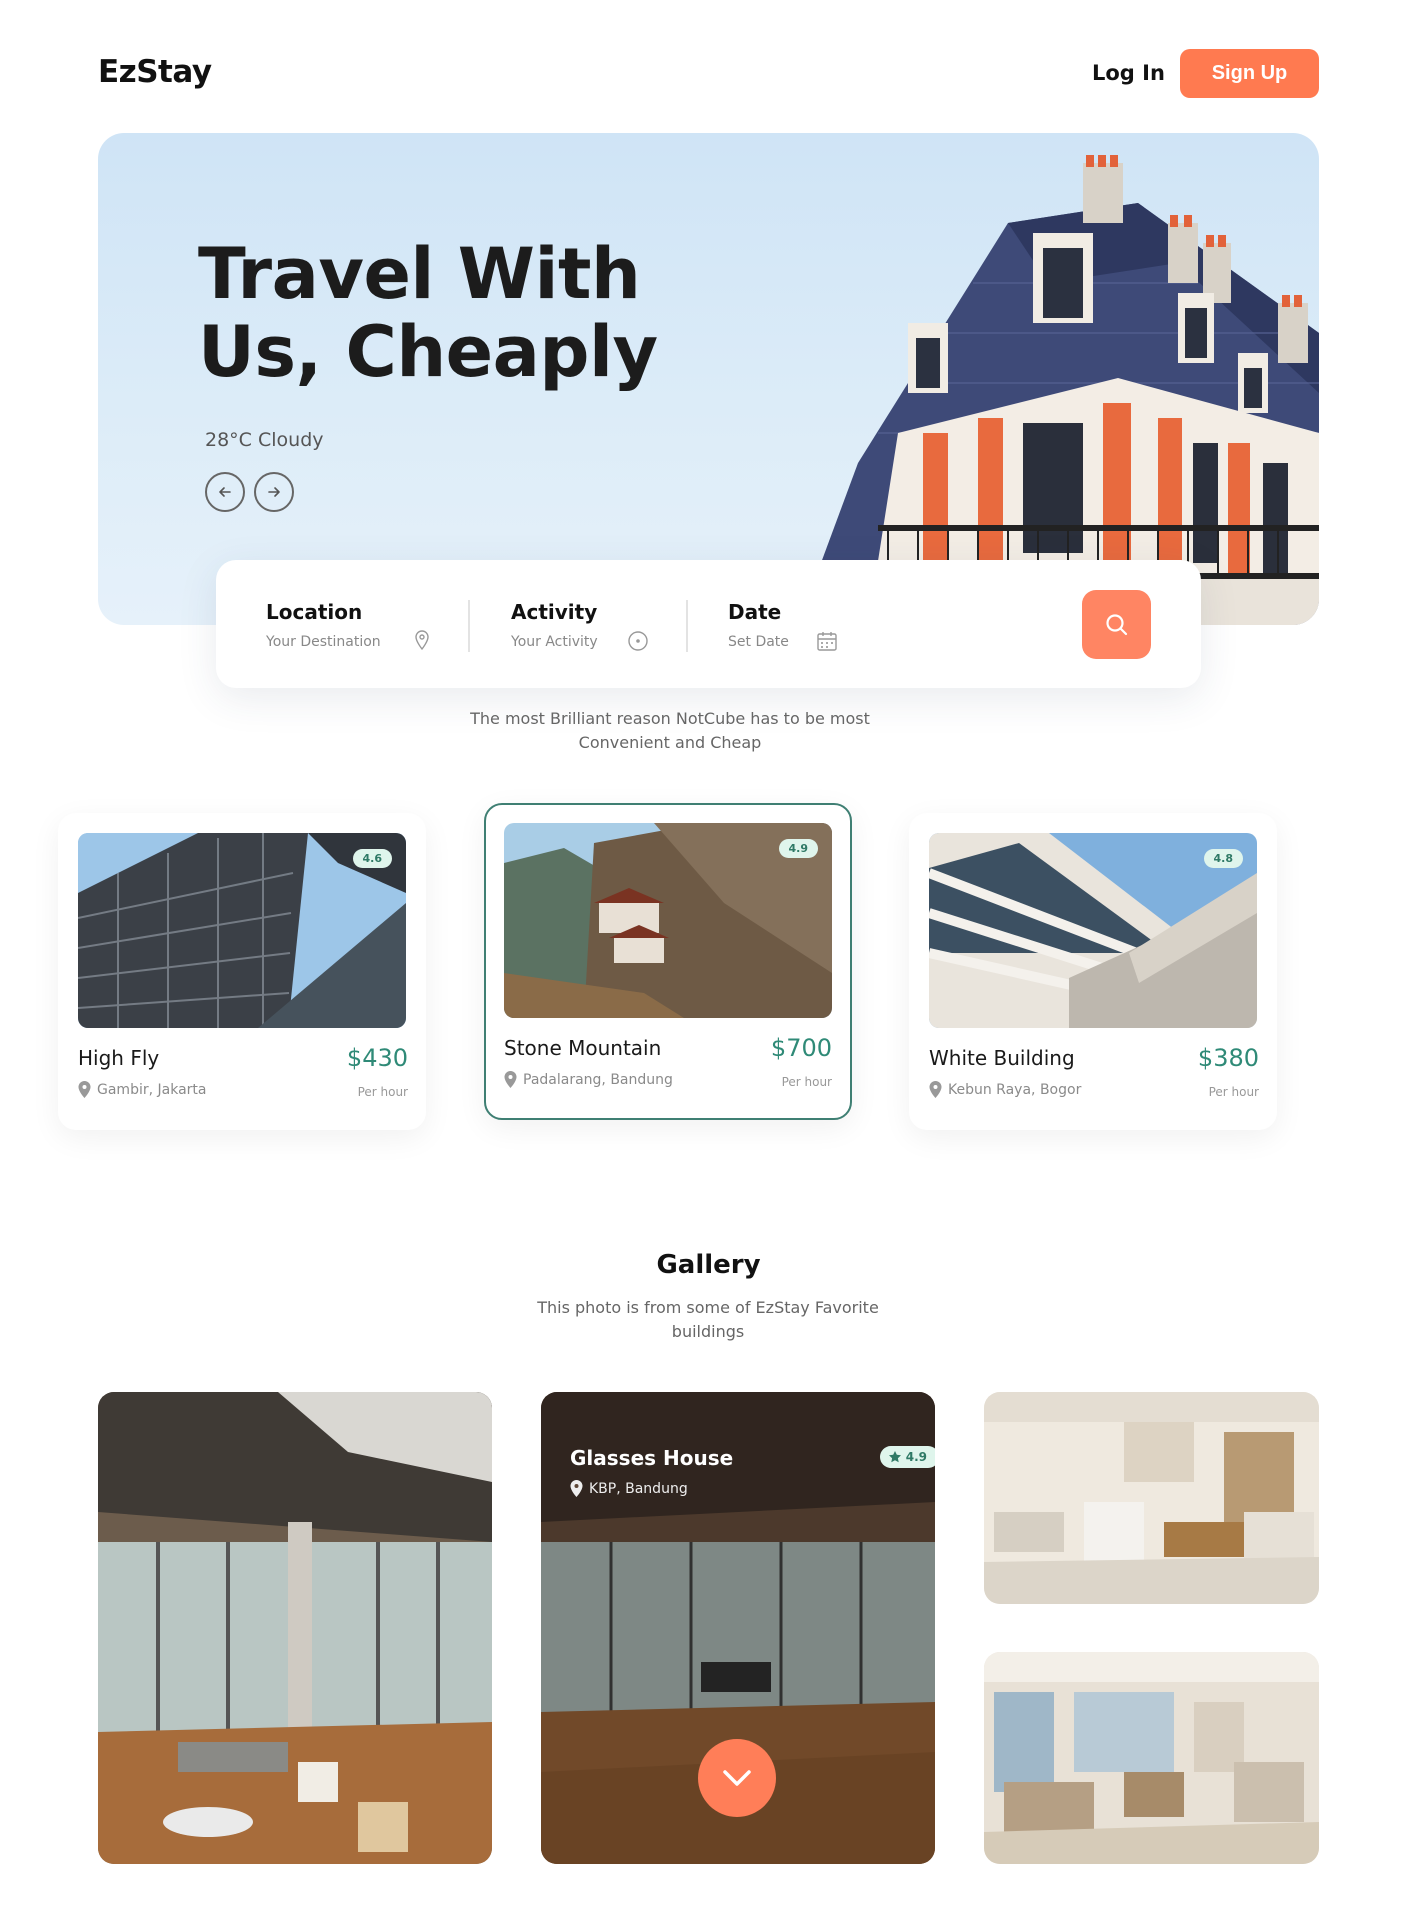 Image resolution: width=1417 pixels, height=1915 pixels. Describe the element at coordinates (1223, 858) in the screenshot. I see `rating-badge: 4.8` at that location.